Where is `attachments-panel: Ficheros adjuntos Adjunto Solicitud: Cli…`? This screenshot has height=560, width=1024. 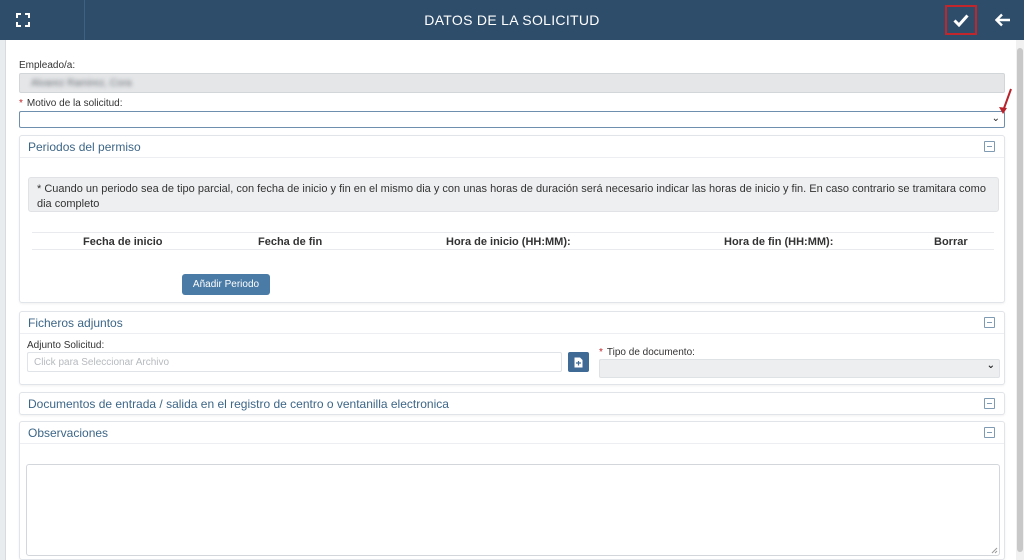 attachments-panel: Ficheros adjuntos Adjunto Solicitud: Cli… is located at coordinates (512, 348).